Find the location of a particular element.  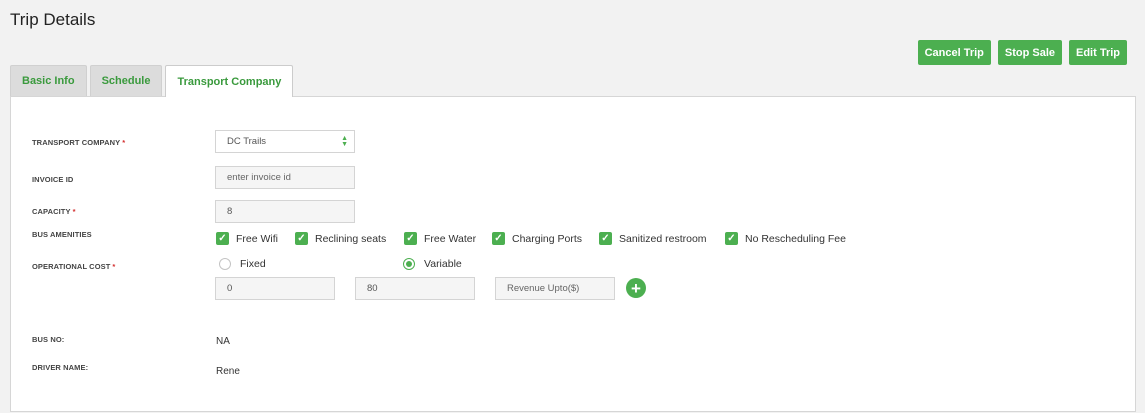

cost-from-input: 0 is located at coordinates (275, 288).